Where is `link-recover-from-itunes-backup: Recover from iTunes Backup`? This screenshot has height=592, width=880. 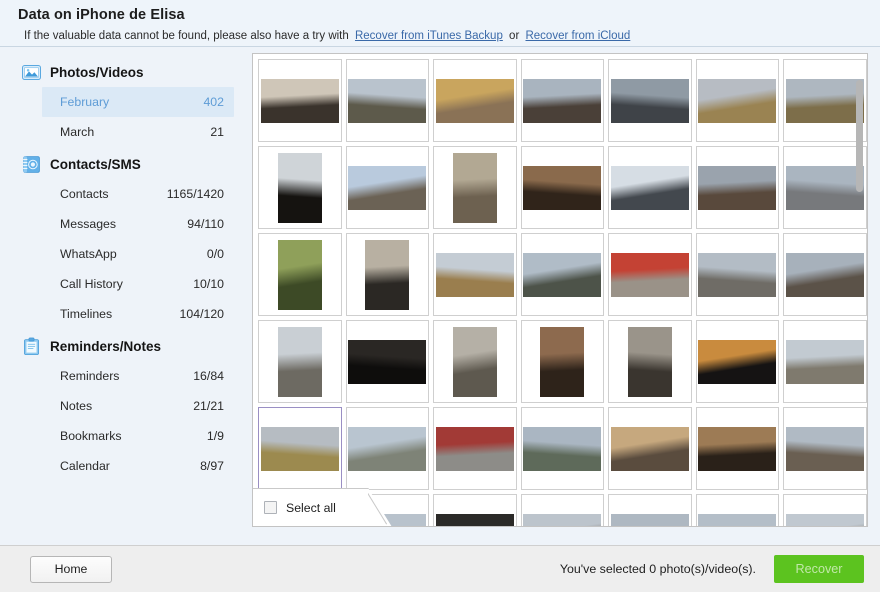 link-recover-from-itunes-backup: Recover from iTunes Backup is located at coordinates (429, 36).